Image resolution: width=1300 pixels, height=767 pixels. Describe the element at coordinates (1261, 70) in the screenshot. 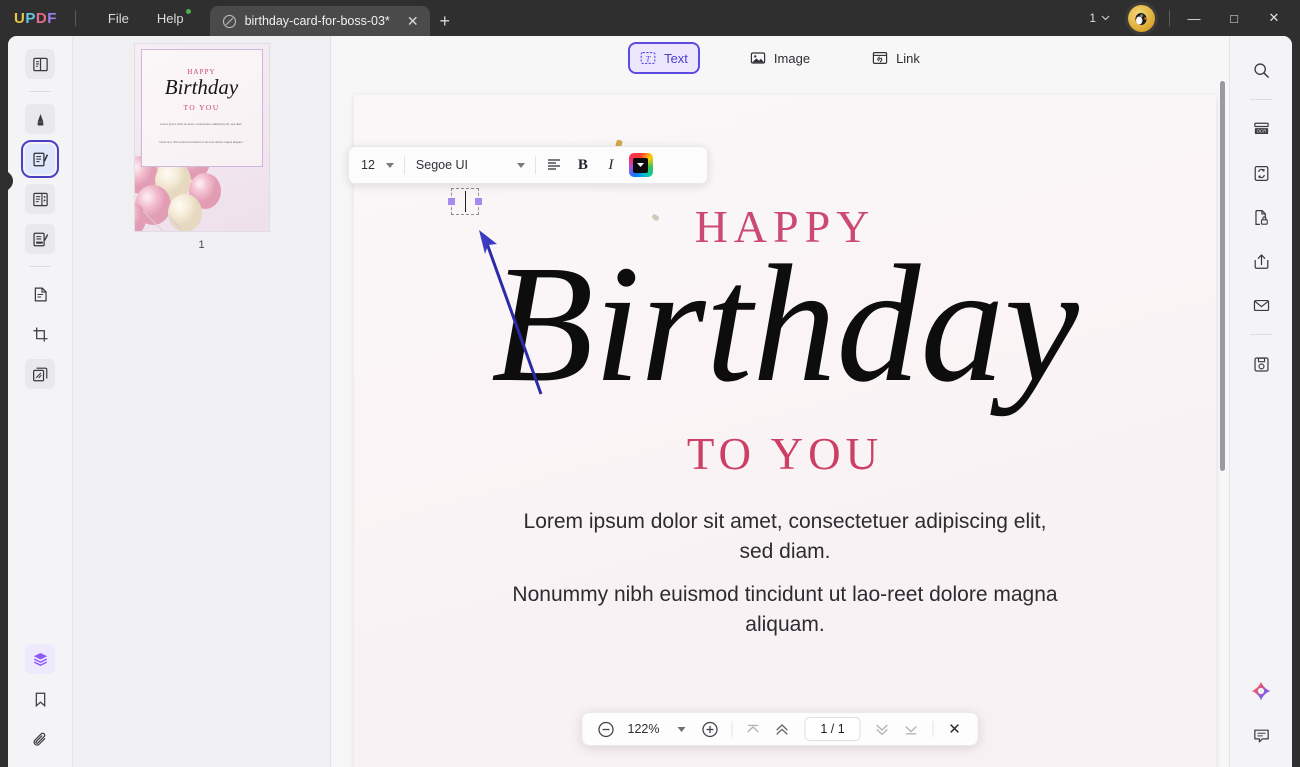

I see `right-item-search` at that location.